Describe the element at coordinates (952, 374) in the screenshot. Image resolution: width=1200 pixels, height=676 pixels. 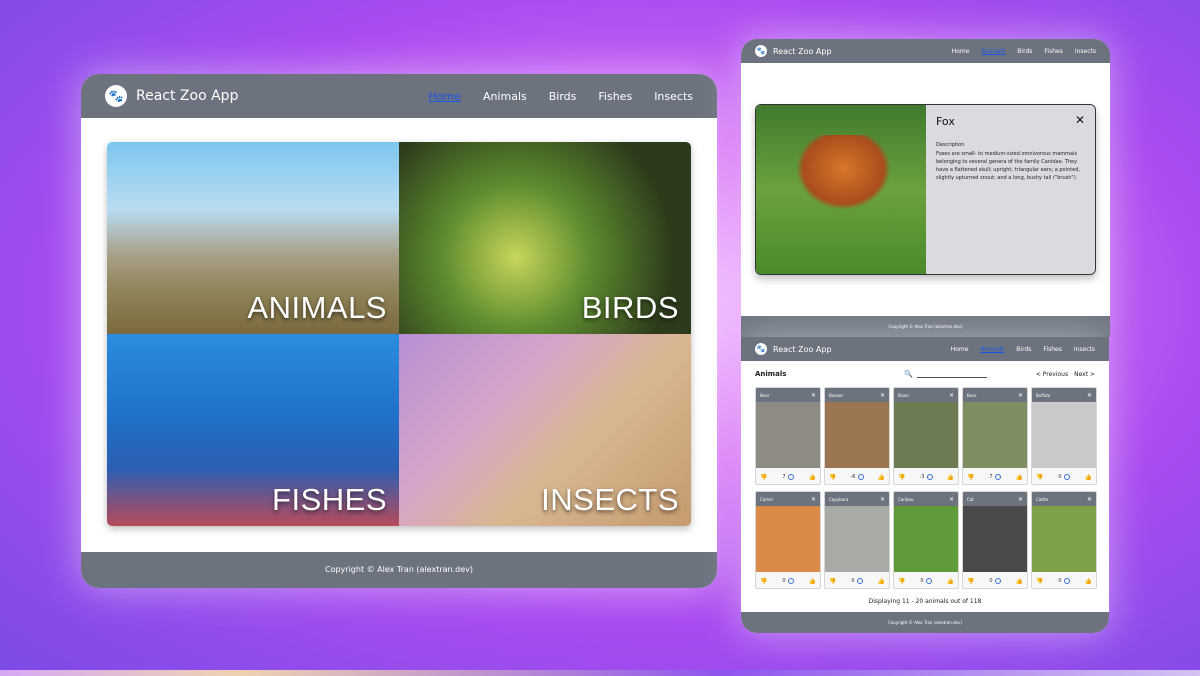
I see `search-input` at that location.